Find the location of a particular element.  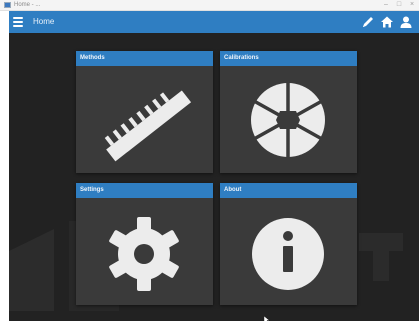

tile-label: Calibrations is located at coordinates (241, 58).